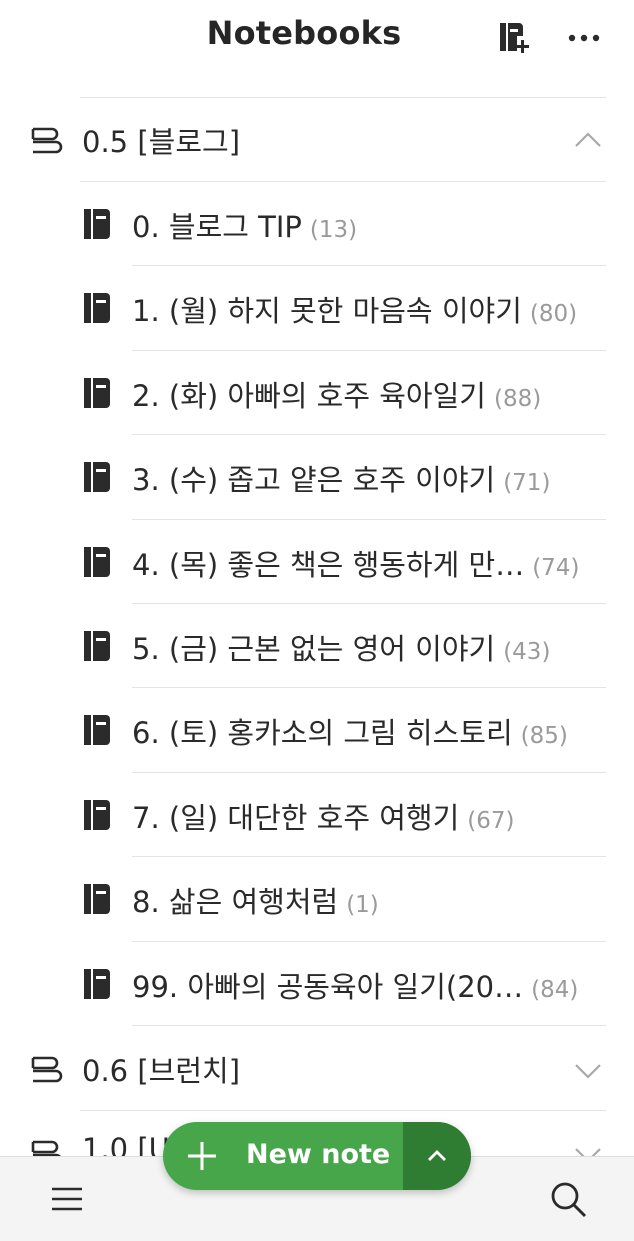 The height and width of the screenshot is (1241, 634). What do you see at coordinates (309, 395) in the screenshot?
I see `notebook-name: 2. (화) 아빠의 호주 육아일기` at bounding box center [309, 395].